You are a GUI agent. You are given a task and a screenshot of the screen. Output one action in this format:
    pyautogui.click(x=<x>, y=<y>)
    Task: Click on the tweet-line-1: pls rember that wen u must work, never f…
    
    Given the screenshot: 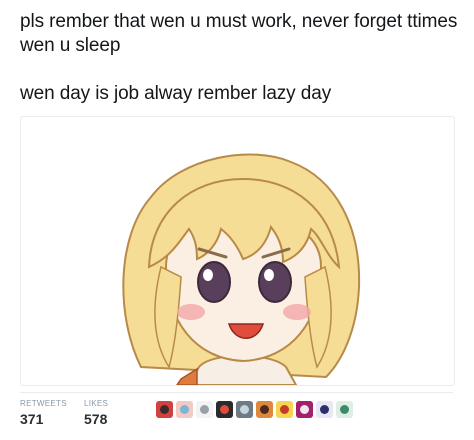 What is the action you would take?
    pyautogui.click(x=239, y=33)
    